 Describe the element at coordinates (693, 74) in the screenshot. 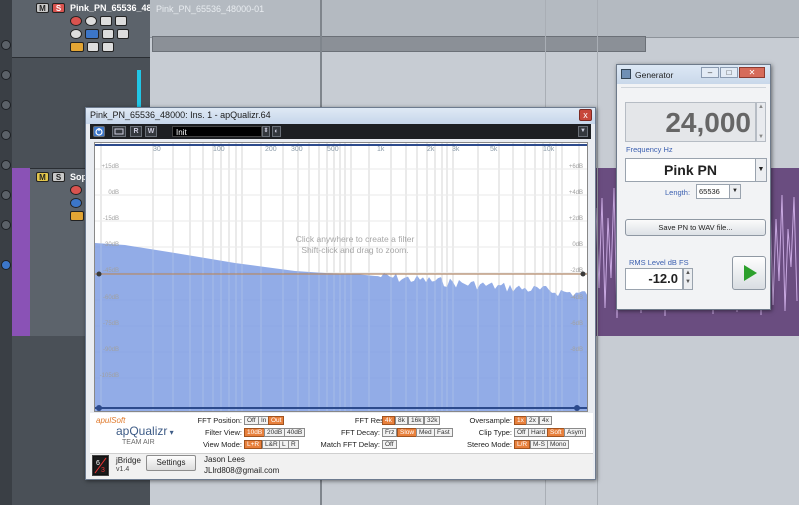

I see `generator-titlebar: Generator – □ ✕` at that location.